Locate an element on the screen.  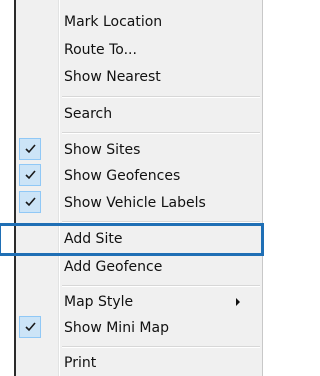
menu-item-label: Show Nearest is located at coordinates (112, 77).